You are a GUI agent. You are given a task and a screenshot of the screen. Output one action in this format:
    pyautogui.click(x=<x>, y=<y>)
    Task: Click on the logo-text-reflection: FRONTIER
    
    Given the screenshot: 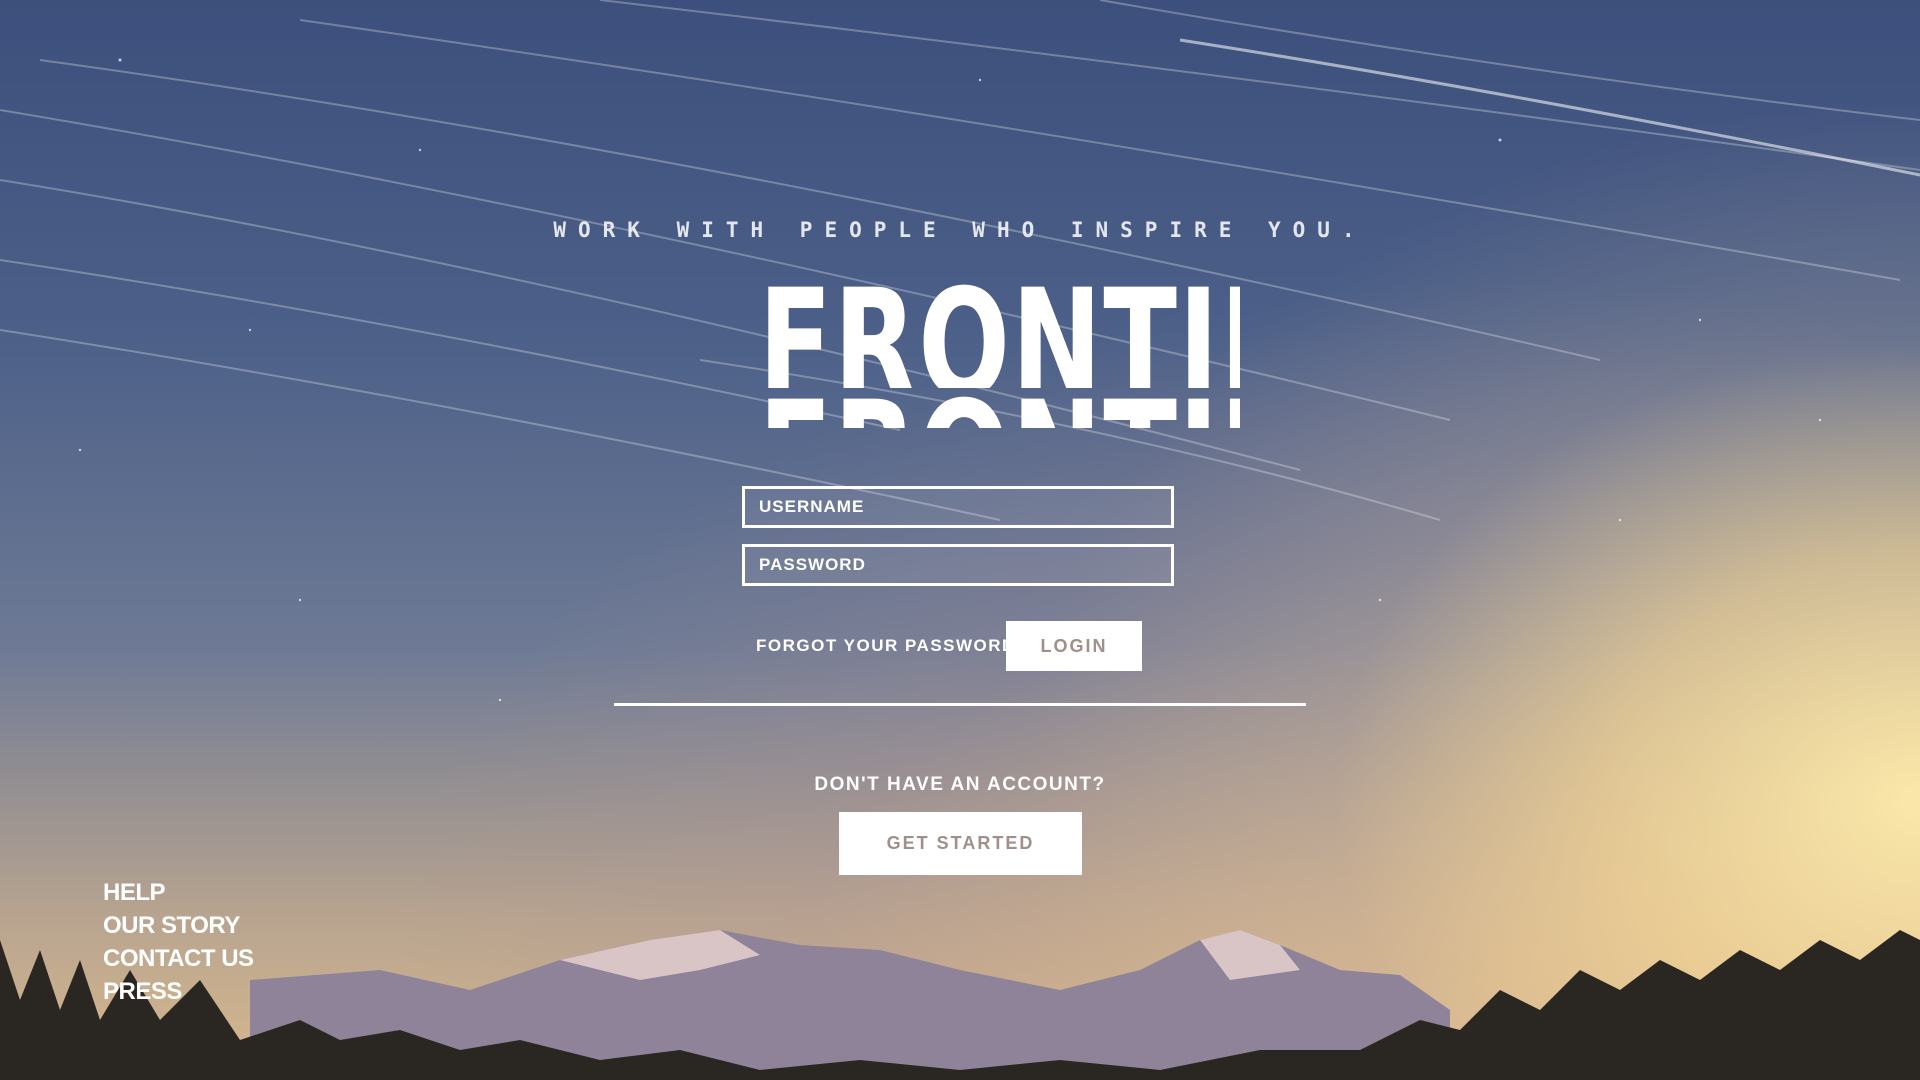 What is the action you would take?
    pyautogui.click(x=999, y=411)
    